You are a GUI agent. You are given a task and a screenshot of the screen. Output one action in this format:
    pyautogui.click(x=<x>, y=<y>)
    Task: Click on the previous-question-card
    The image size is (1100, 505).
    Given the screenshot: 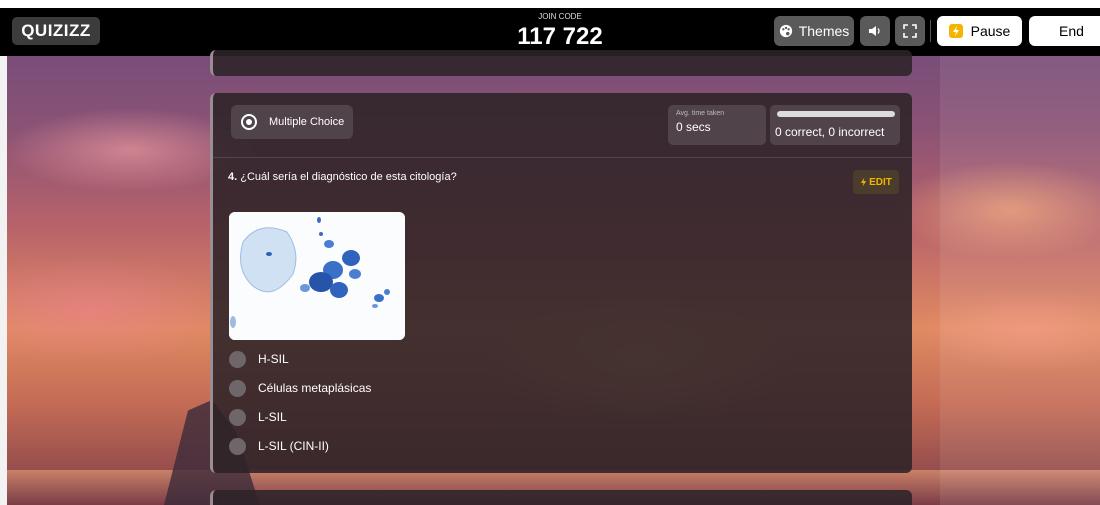 What is the action you would take?
    pyautogui.click(x=561, y=63)
    